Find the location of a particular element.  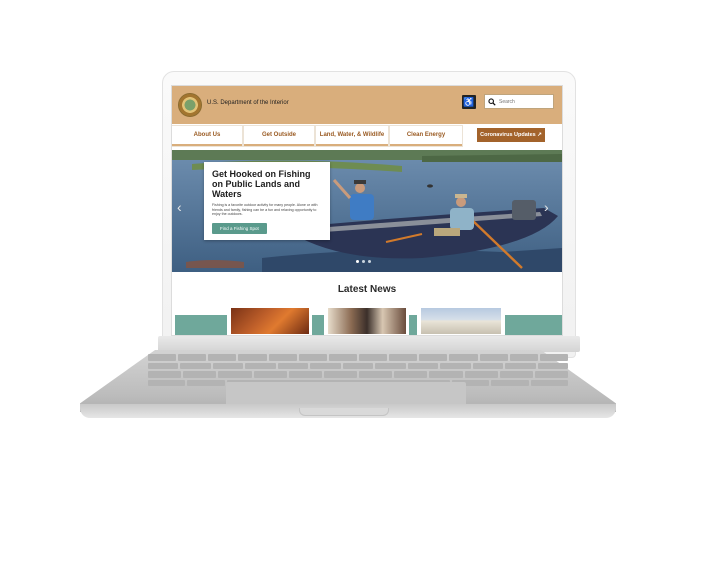

nav-clean-energy: Clean Energy is located at coordinates (426, 136).